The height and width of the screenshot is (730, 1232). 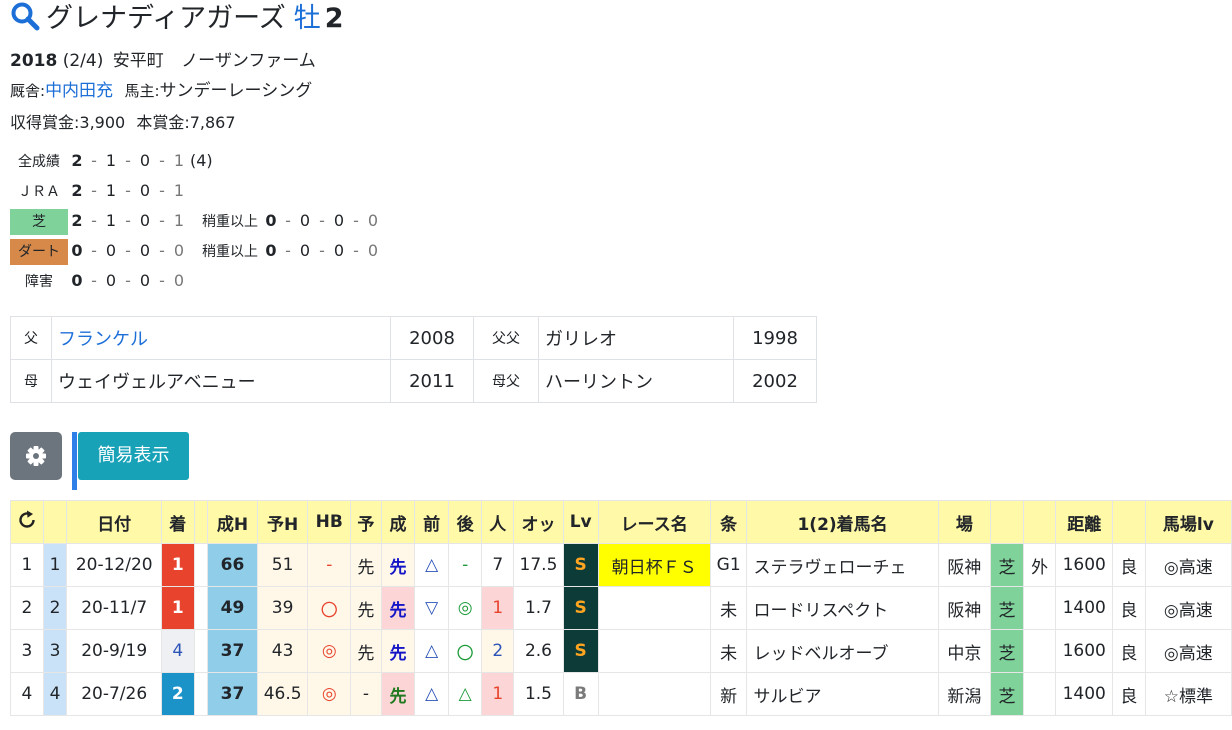 What do you see at coordinates (398, 522) in the screenshot?
I see `header-sei: 成` at bounding box center [398, 522].